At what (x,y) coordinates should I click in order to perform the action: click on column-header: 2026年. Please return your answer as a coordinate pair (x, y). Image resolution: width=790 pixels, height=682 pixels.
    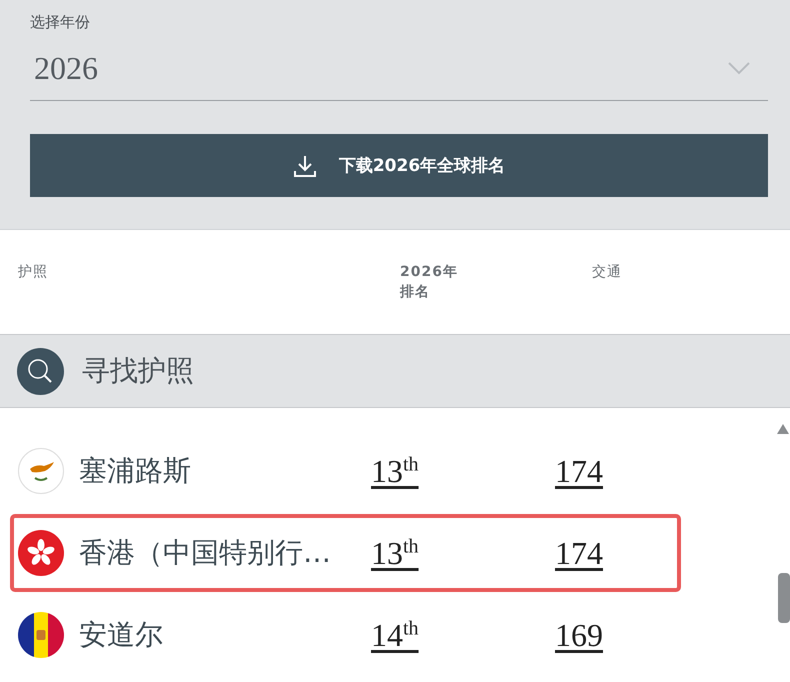
    Looking at the image, I should click on (429, 272).